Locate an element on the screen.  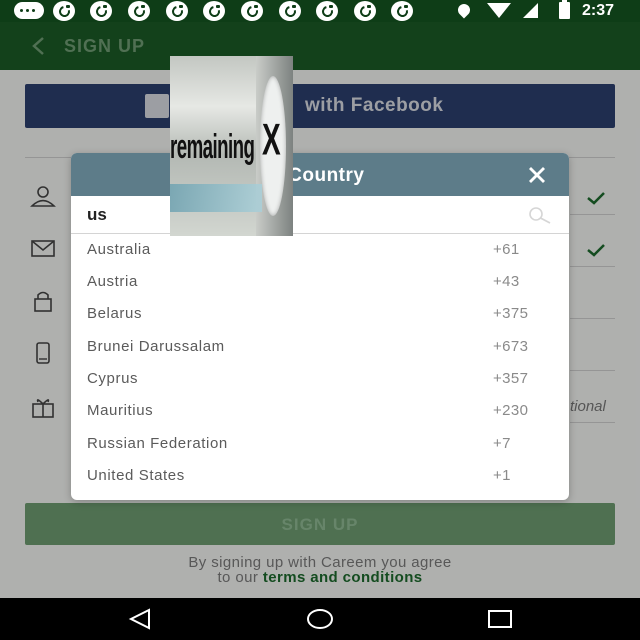
list-item: Belarus +375 is located at coordinates (320, 314).